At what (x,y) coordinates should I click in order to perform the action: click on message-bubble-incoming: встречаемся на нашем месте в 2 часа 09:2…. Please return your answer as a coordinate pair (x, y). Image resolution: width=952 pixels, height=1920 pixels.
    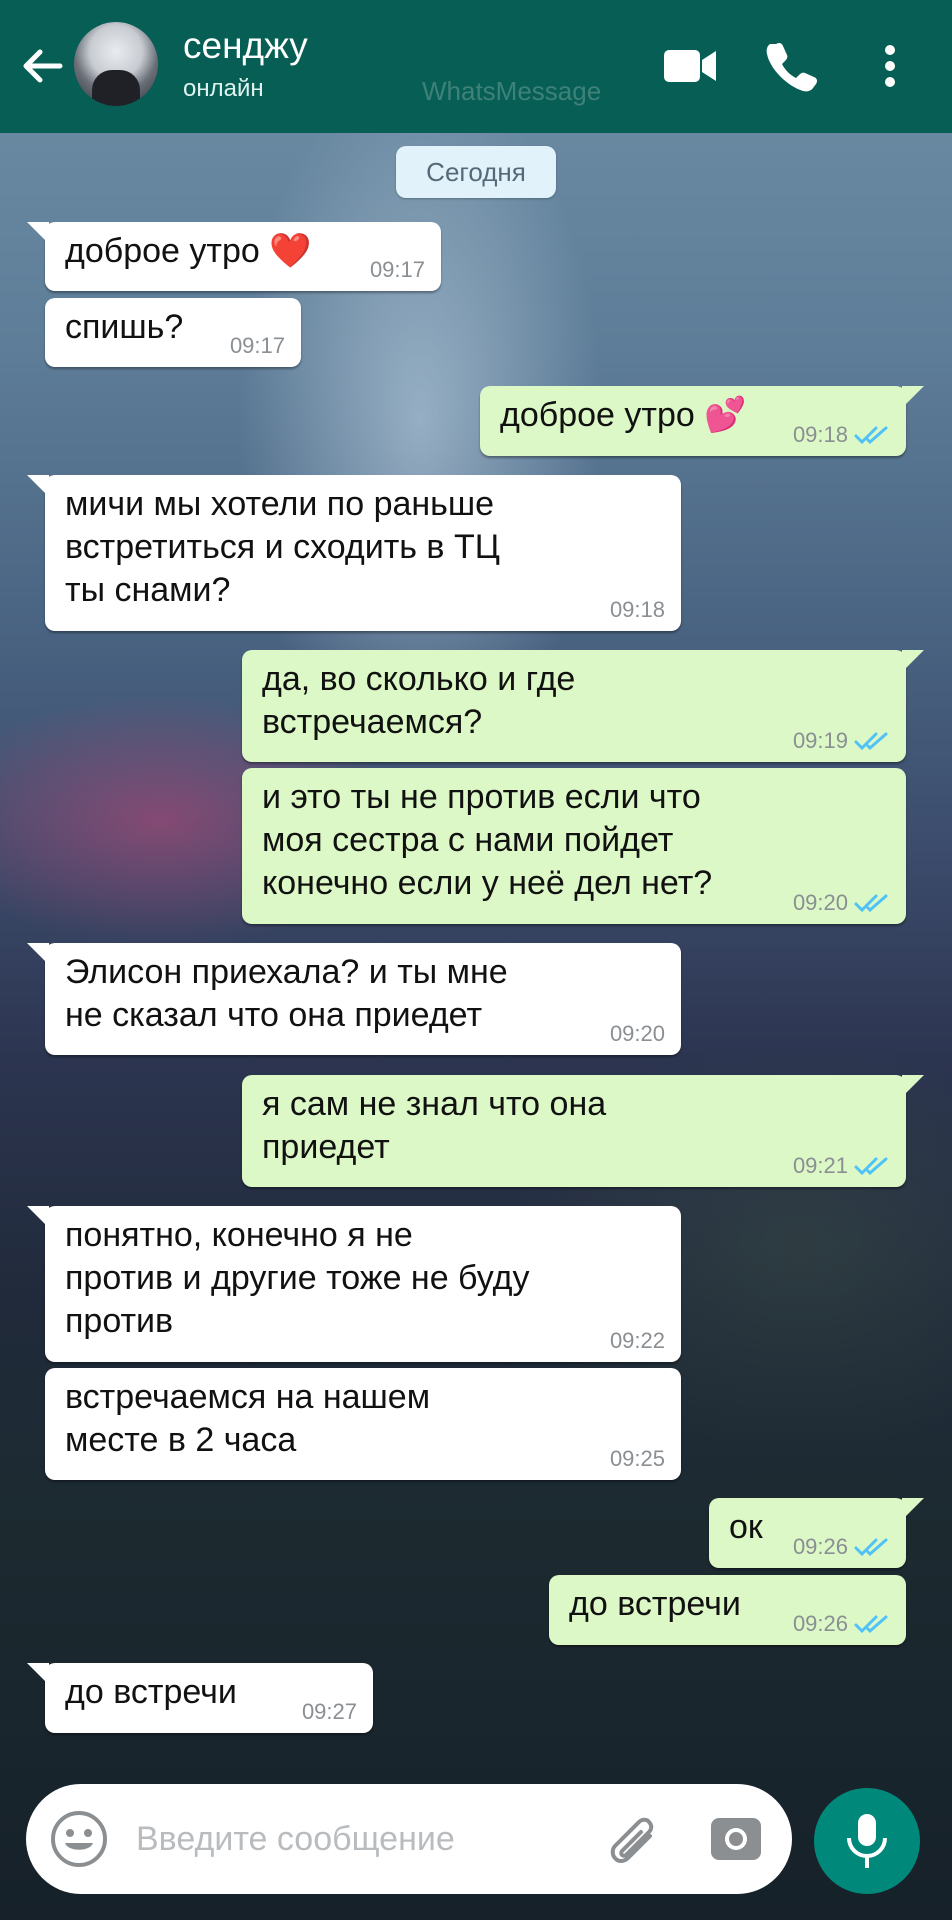
    Looking at the image, I should click on (363, 1424).